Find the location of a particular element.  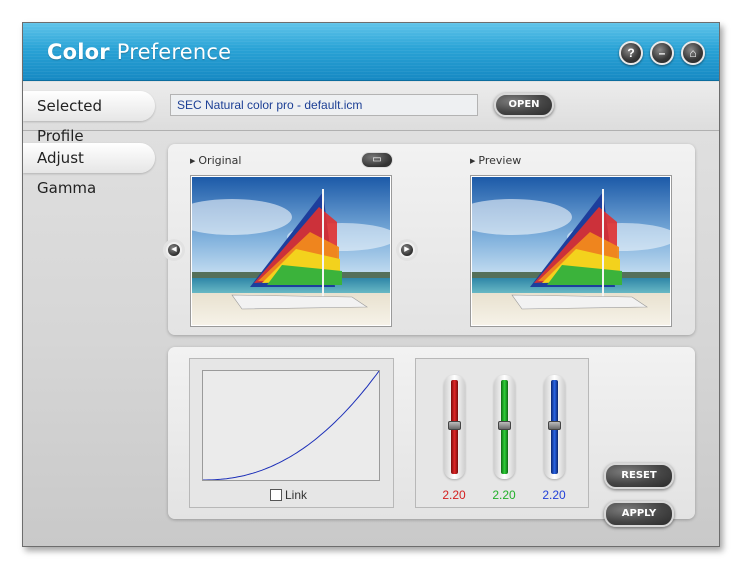

gamma-curve-plot is located at coordinates (291, 425).